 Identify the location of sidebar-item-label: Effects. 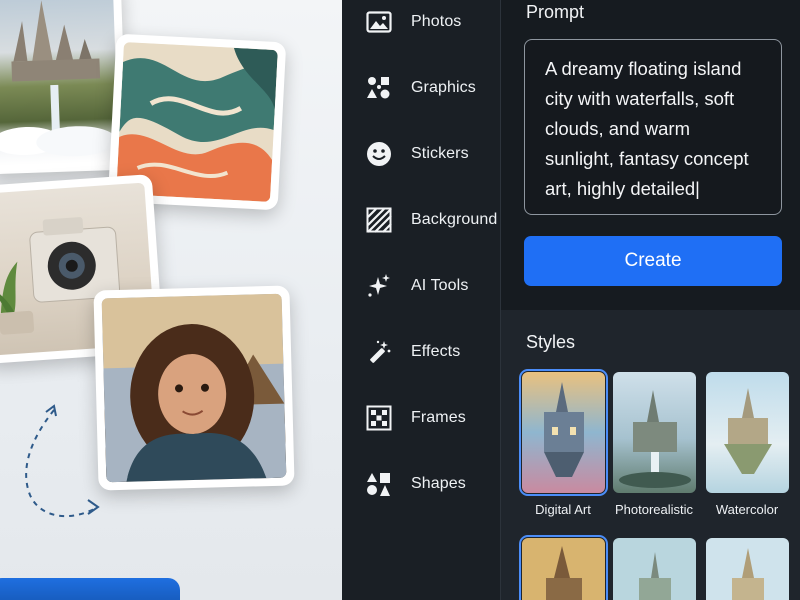
(436, 351).